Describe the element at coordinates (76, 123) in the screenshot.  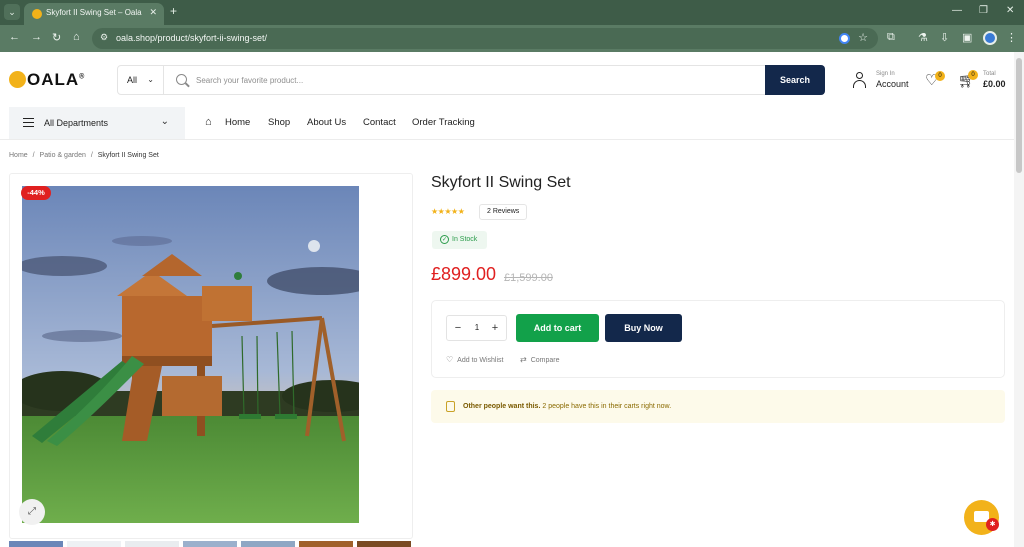
I see `departments-label: All Departments` at that location.